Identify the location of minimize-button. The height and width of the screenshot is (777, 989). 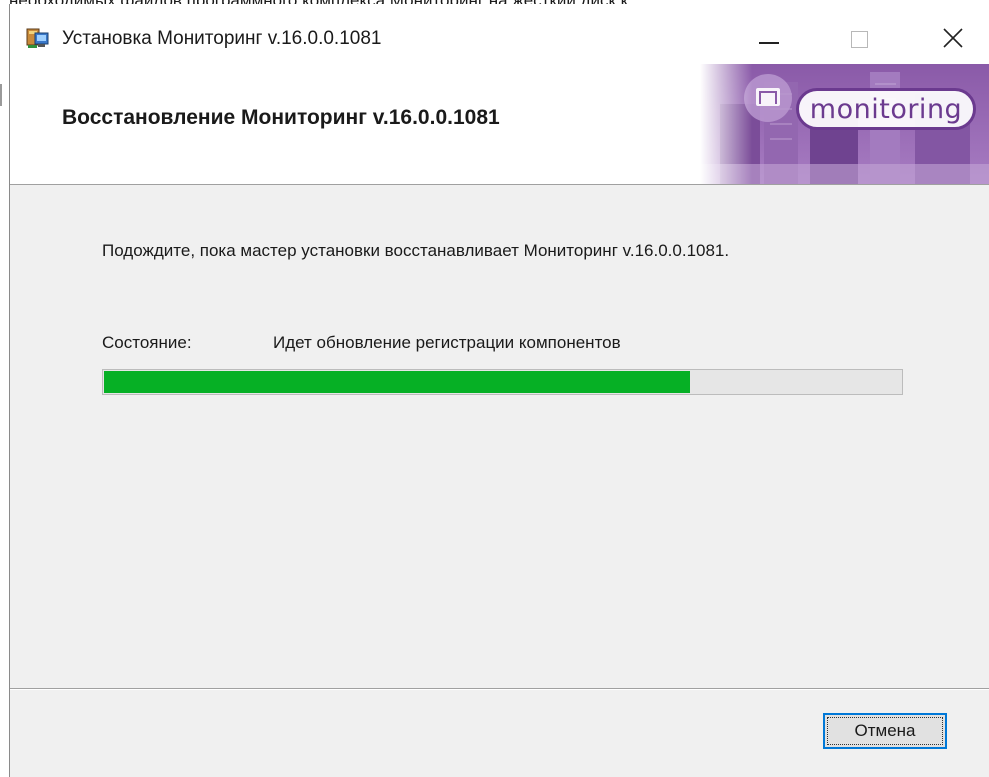
(769, 38).